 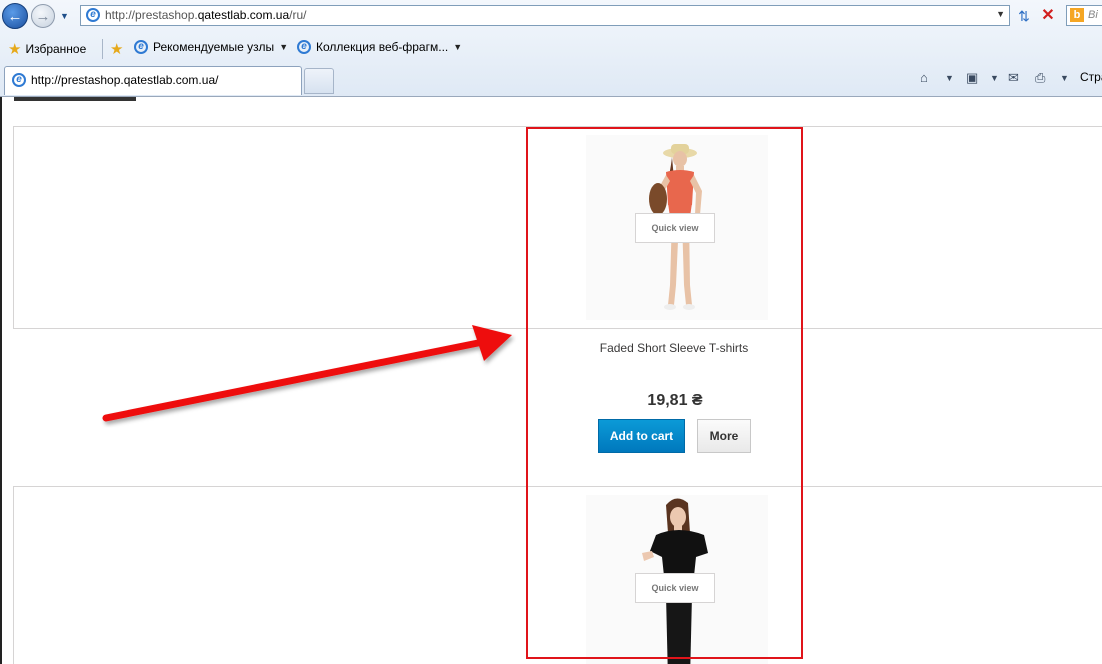 What do you see at coordinates (214, 47) in the screenshot?
I see `recommended-sites-label: Рекомендуемые узлы` at bounding box center [214, 47].